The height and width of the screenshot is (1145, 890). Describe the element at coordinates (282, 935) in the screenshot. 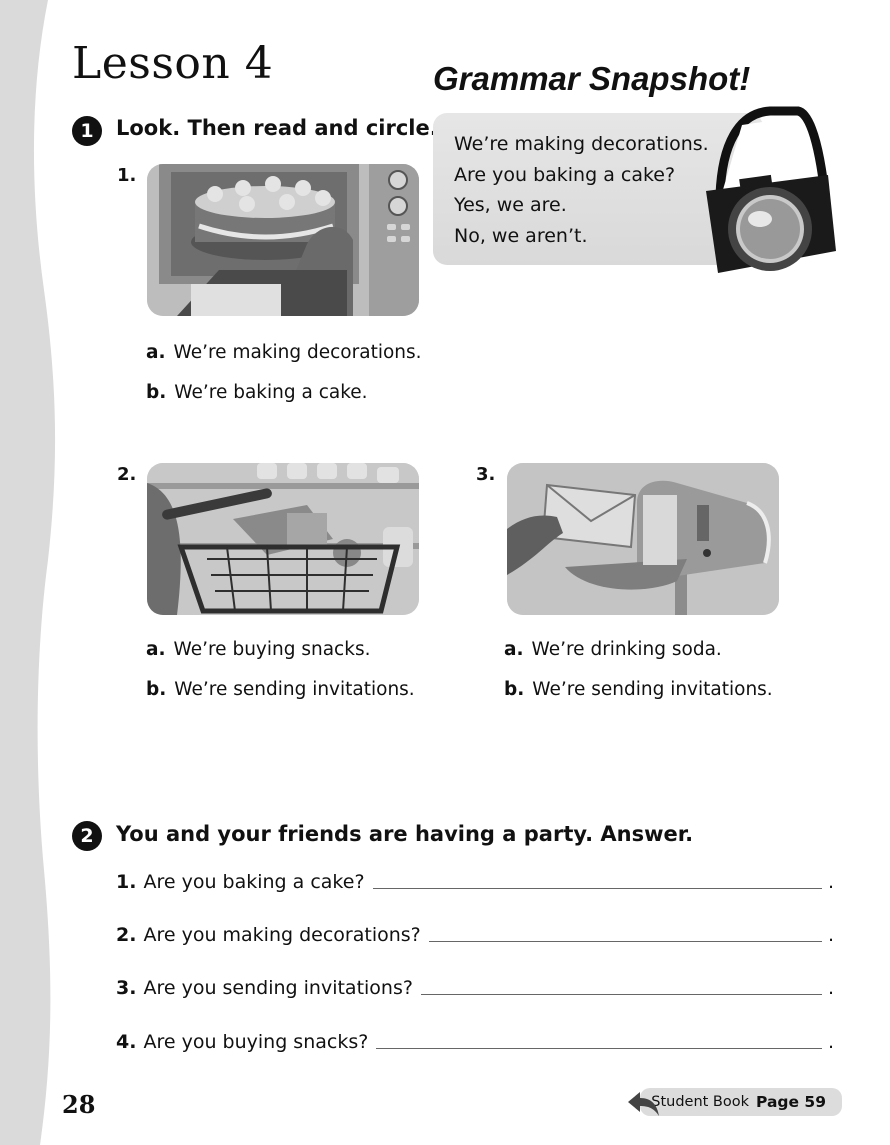

I see `question-text: Are you making decorations?` at that location.